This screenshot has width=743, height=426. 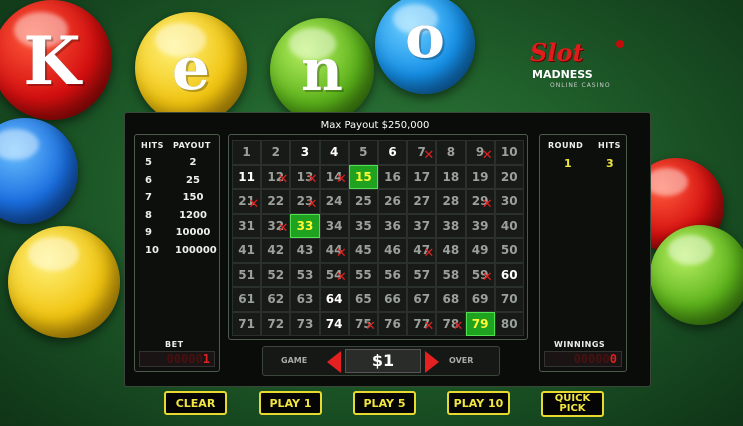 What do you see at coordinates (305, 299) in the screenshot?
I see `keno-number-63: 63` at bounding box center [305, 299].